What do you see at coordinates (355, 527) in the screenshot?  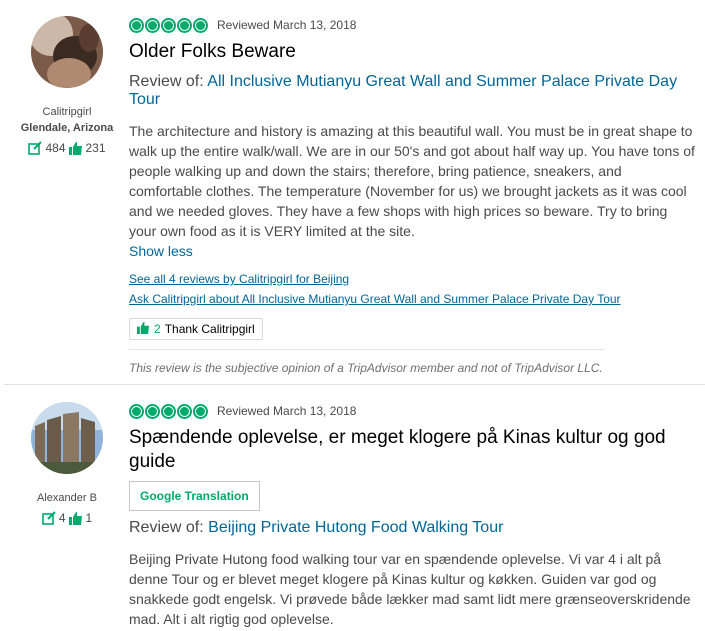 I see `review-of-link: Beijing Private Hutong Food Walking Tour` at bounding box center [355, 527].